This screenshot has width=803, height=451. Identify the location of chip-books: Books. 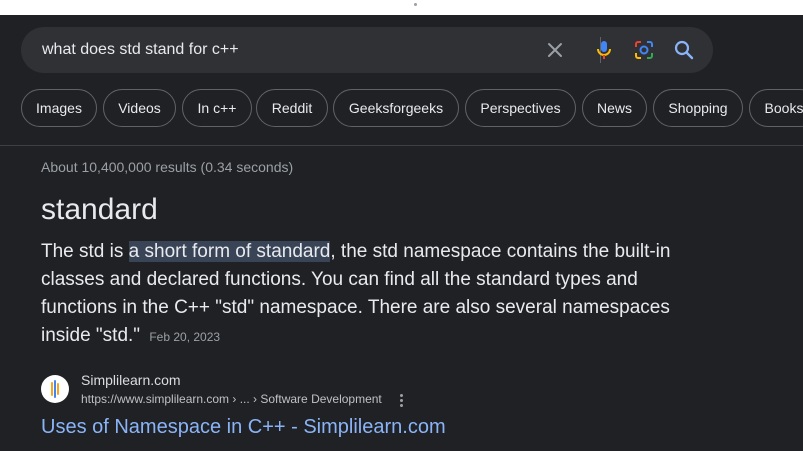
(776, 108).